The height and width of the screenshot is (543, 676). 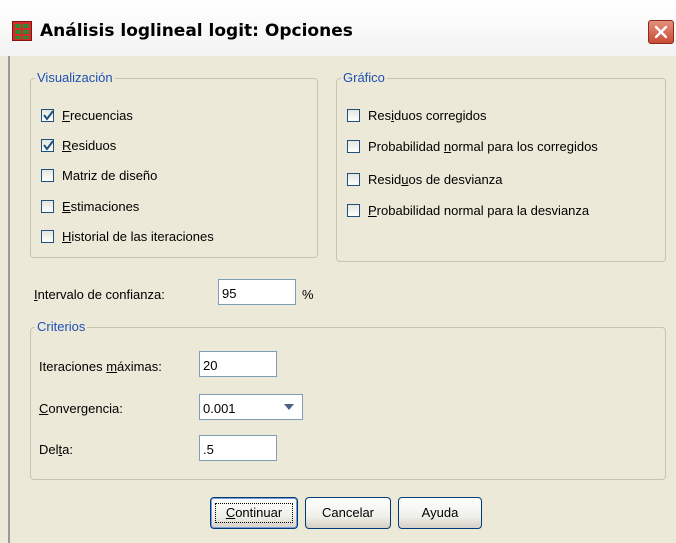 What do you see at coordinates (308, 294) in the screenshot?
I see `confidence-unit: %` at bounding box center [308, 294].